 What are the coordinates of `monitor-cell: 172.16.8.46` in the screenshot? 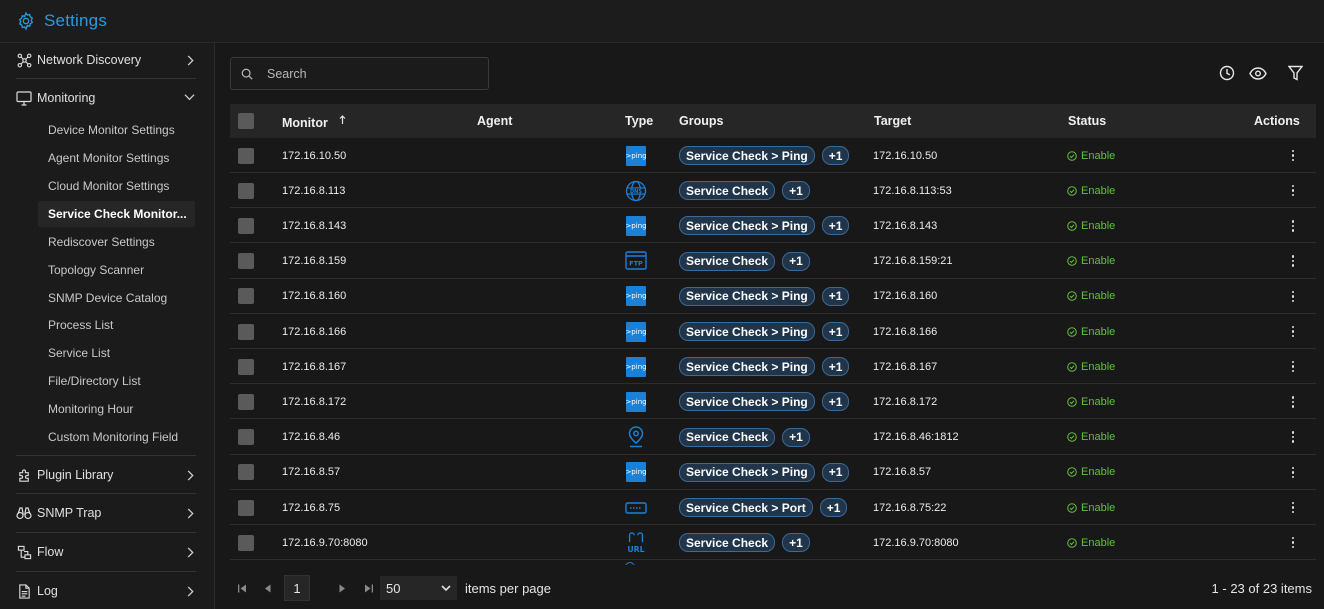 It's located at (311, 437).